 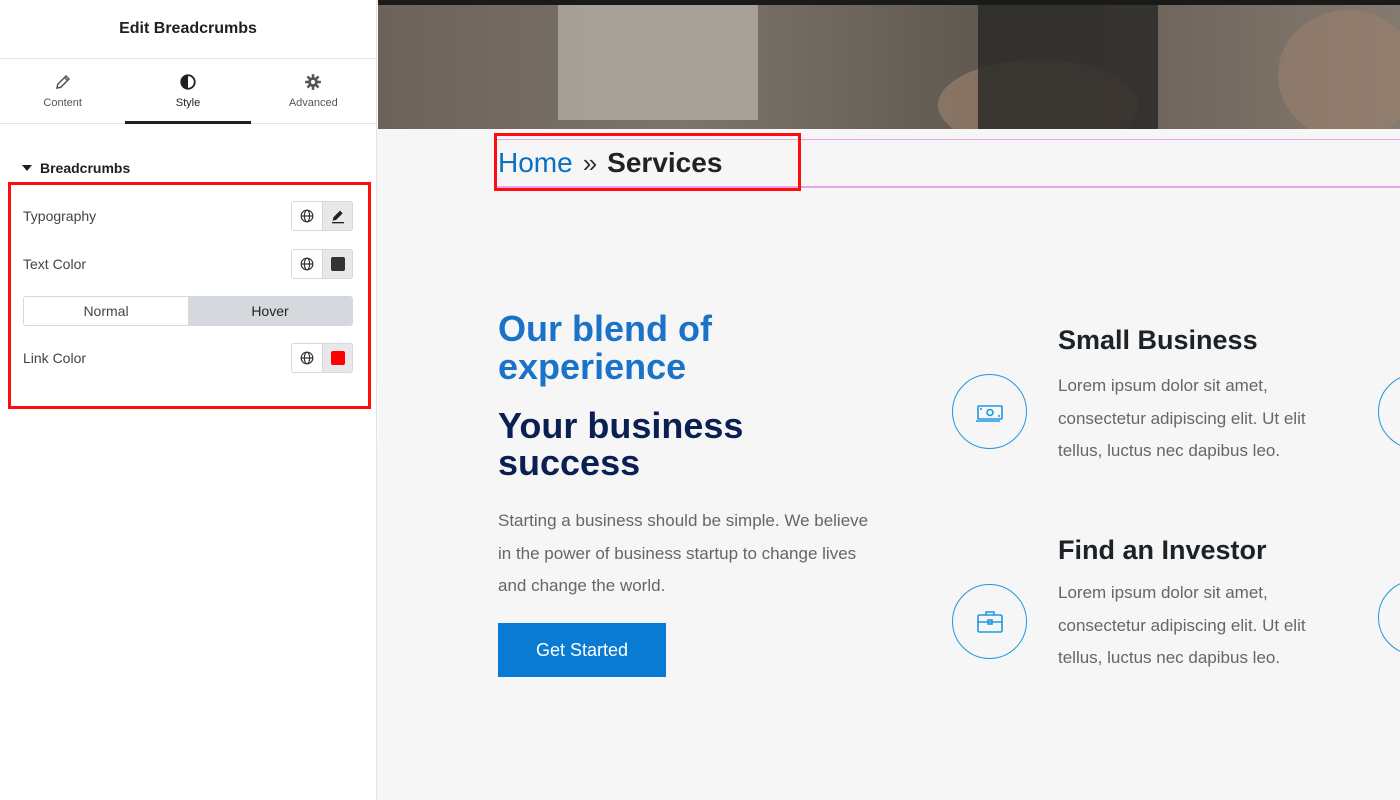 I want to click on tab-content: Content, so click(x=62, y=91).